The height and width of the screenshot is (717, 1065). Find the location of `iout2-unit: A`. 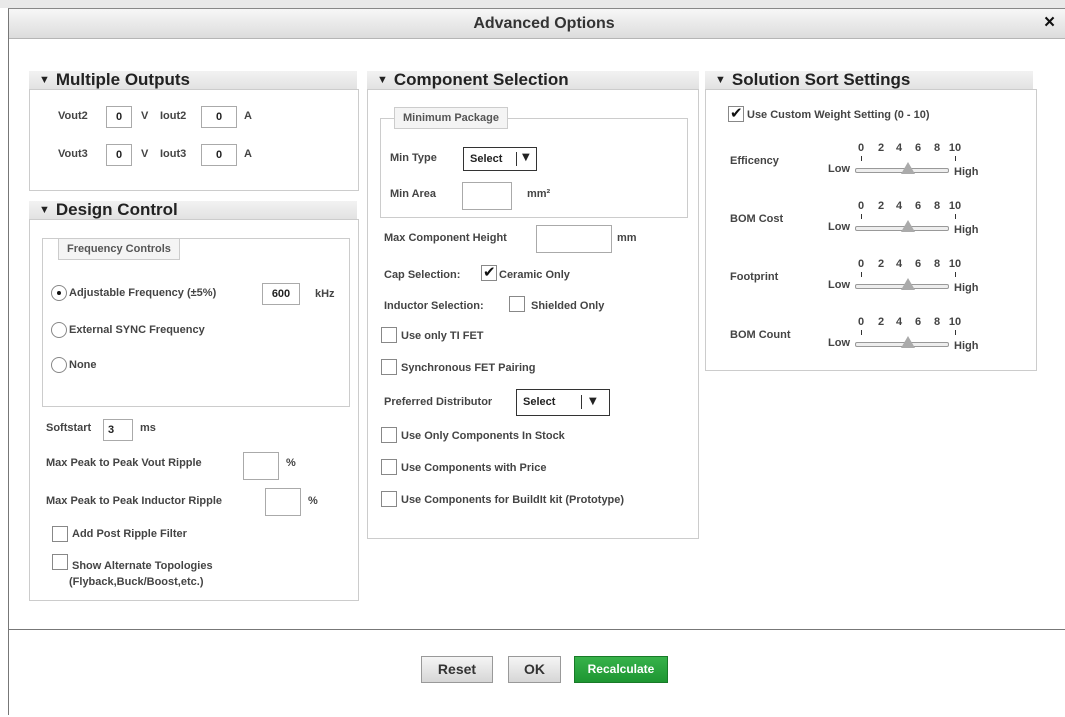

iout2-unit: A is located at coordinates (248, 116).